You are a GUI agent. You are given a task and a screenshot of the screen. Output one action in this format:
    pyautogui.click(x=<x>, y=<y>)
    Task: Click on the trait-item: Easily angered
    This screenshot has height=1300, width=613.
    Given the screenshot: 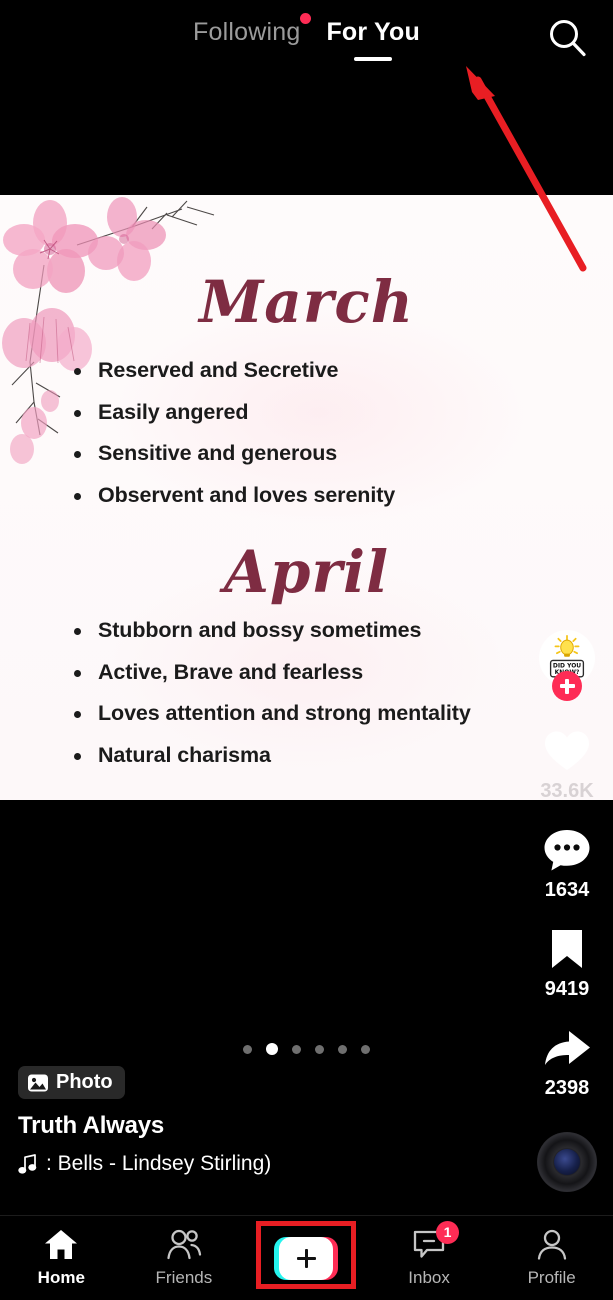 What is the action you would take?
    pyautogui.click(x=233, y=412)
    